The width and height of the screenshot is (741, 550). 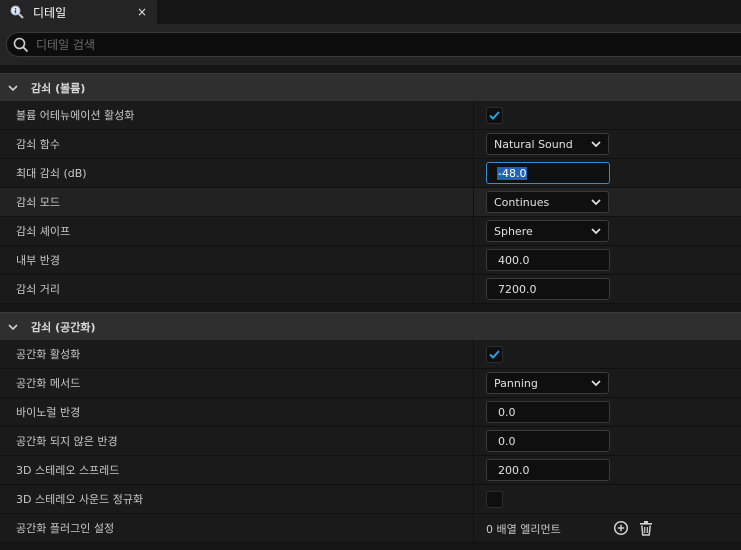 I want to click on property-label: 볼륨 어테뉴에이션 활성화, so click(x=75, y=115).